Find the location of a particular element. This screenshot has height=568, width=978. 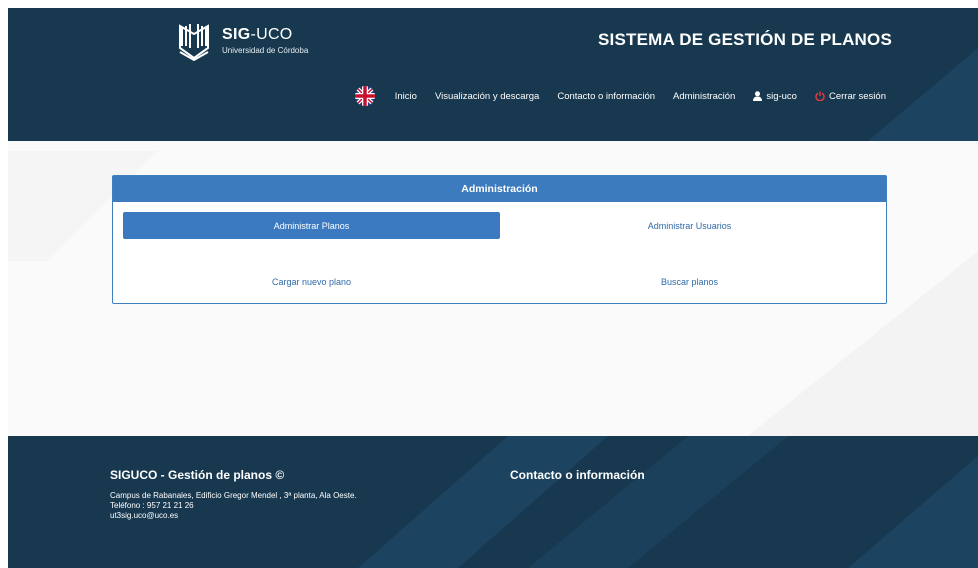

nav-user-label: sig-uco is located at coordinates (781, 96).